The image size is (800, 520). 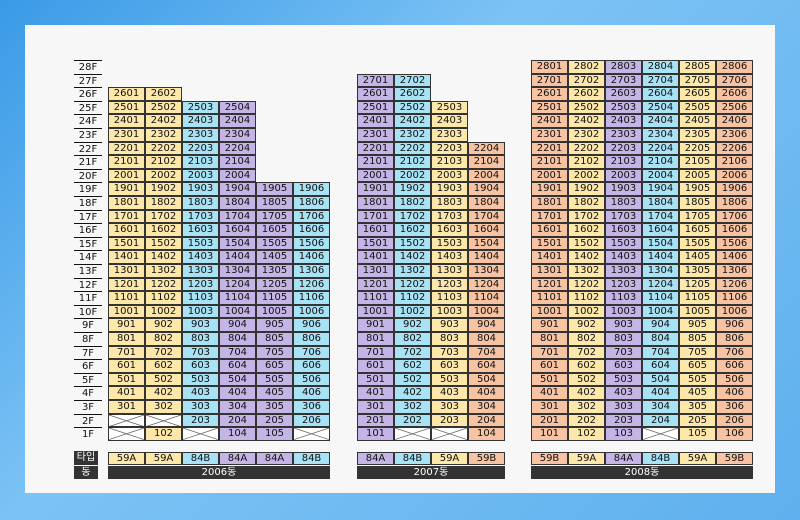 What do you see at coordinates (86, 458) in the screenshot?
I see `type-legend-label: 타입` at bounding box center [86, 458].